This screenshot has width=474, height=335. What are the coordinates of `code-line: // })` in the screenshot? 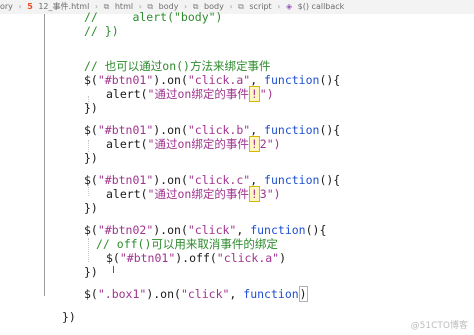 It's located at (101, 31).